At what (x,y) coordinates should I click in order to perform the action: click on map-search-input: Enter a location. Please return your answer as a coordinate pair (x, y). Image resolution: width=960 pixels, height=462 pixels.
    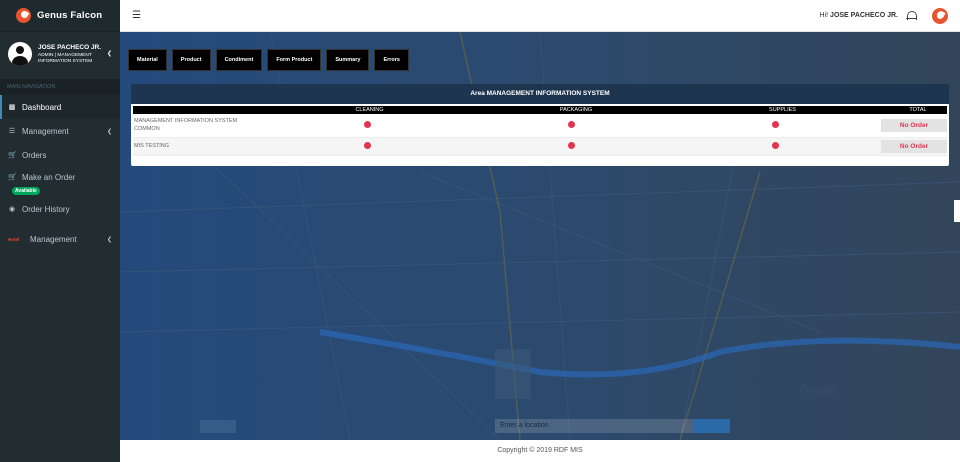
    Looking at the image, I should click on (595, 426).